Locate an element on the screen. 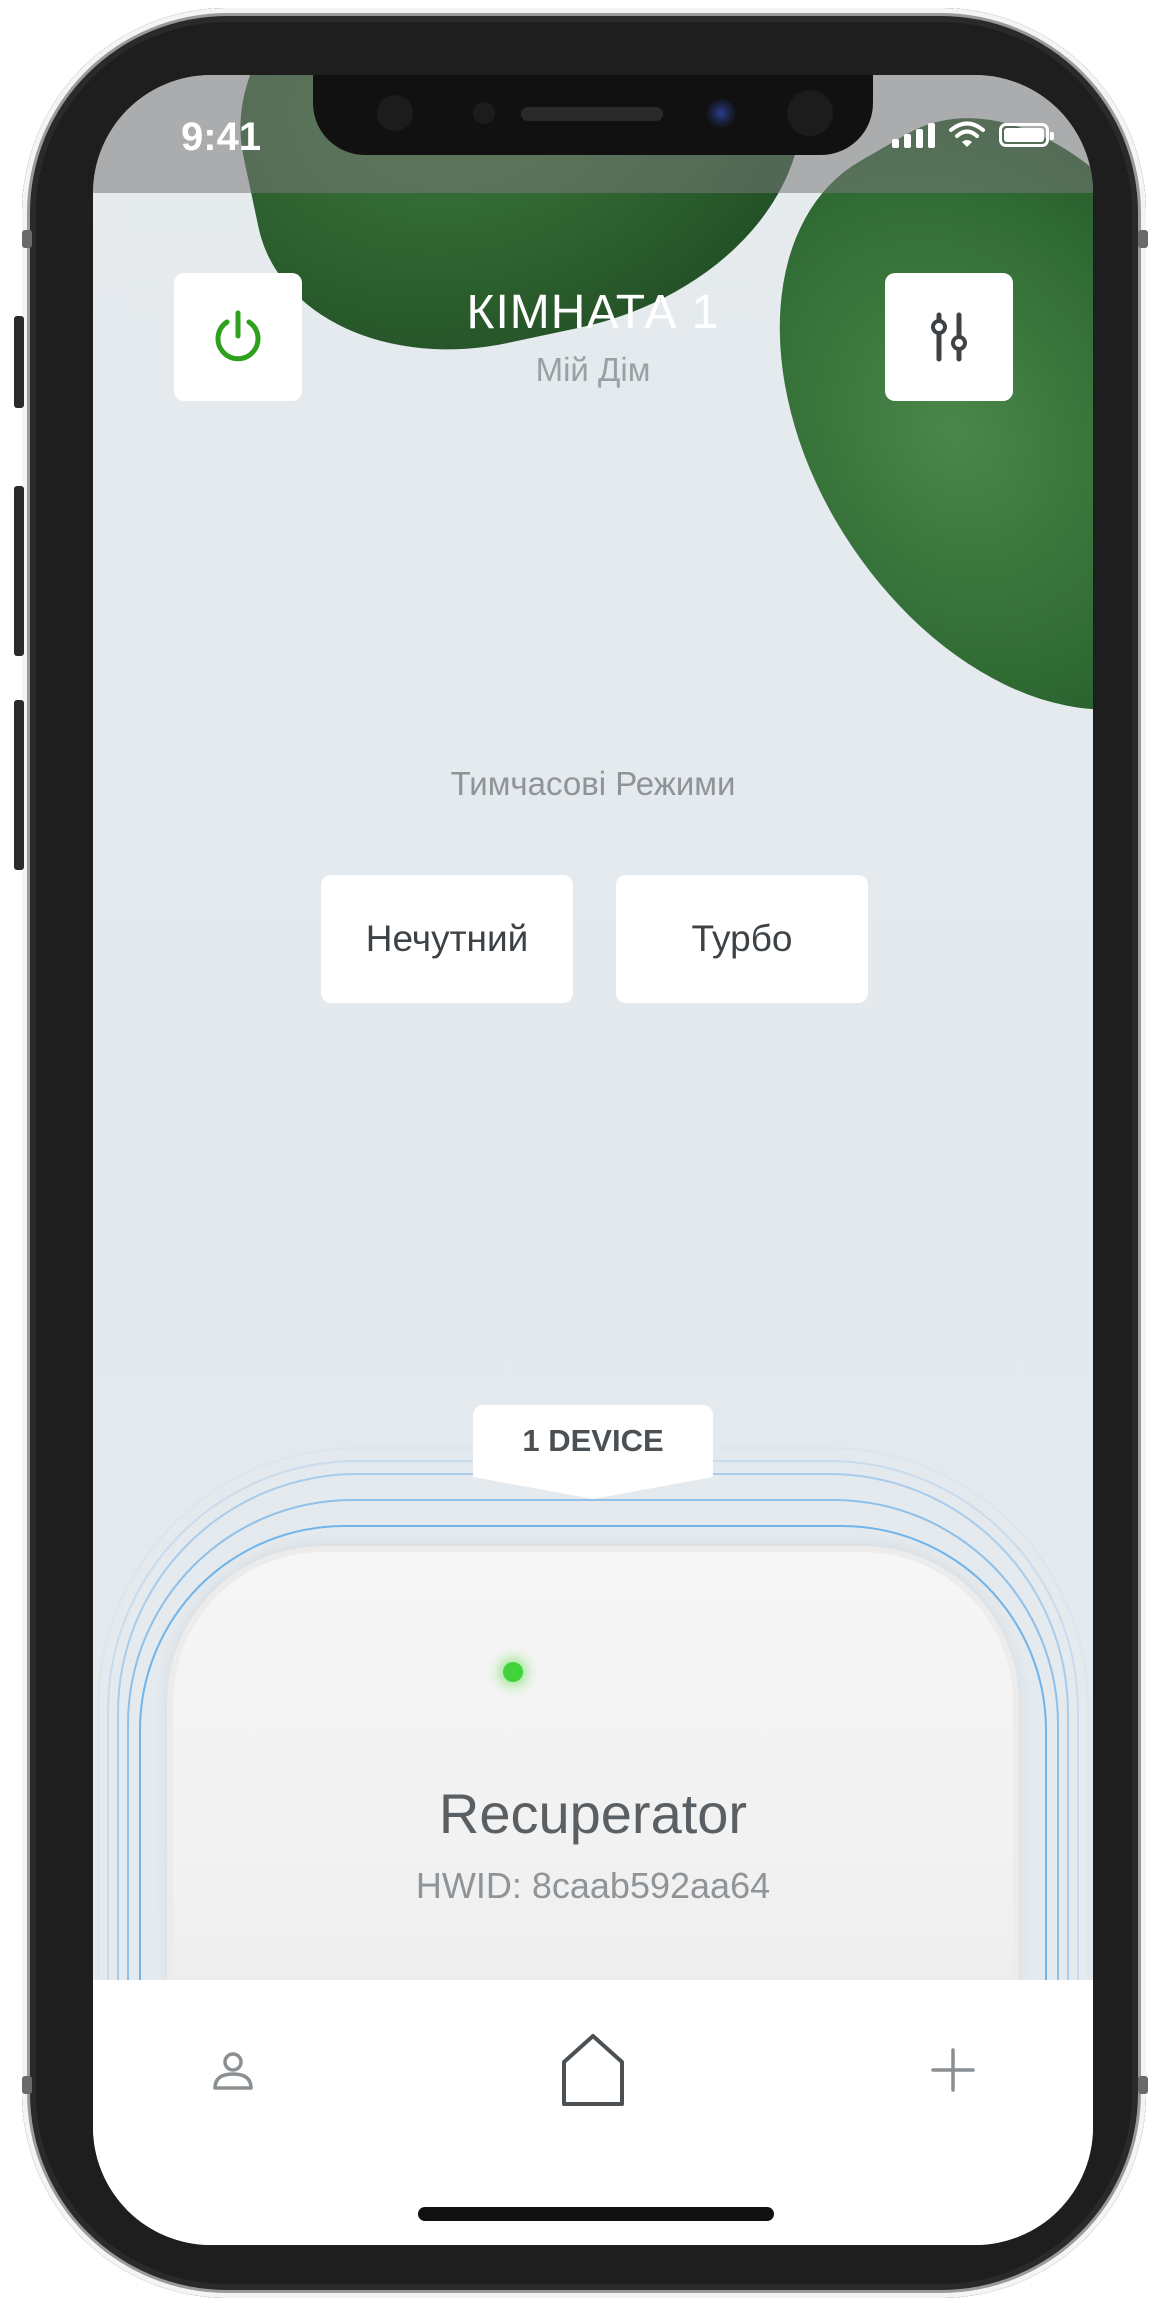  plus-icon is located at coordinates (953, 2070).